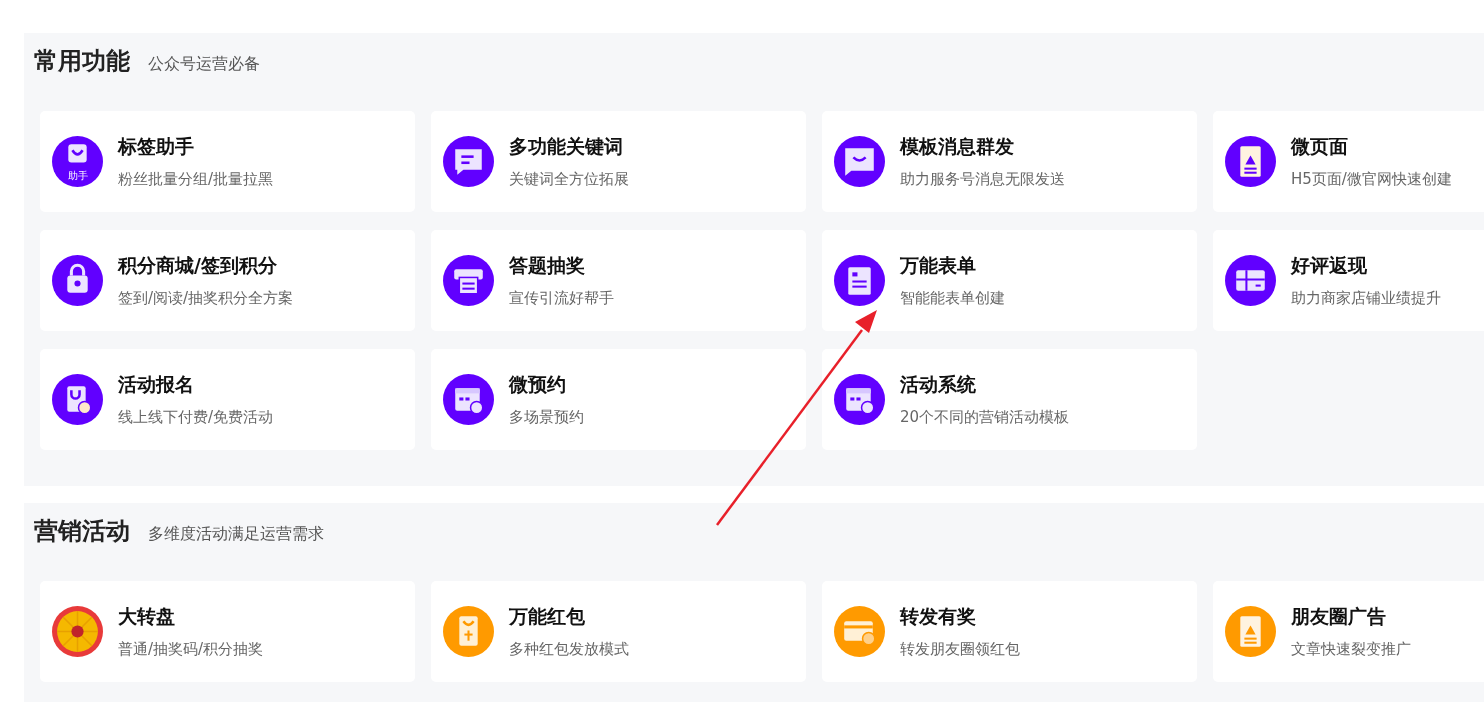 The image size is (1484, 702). I want to click on feature-description: 智能能表单创建, so click(952, 298).